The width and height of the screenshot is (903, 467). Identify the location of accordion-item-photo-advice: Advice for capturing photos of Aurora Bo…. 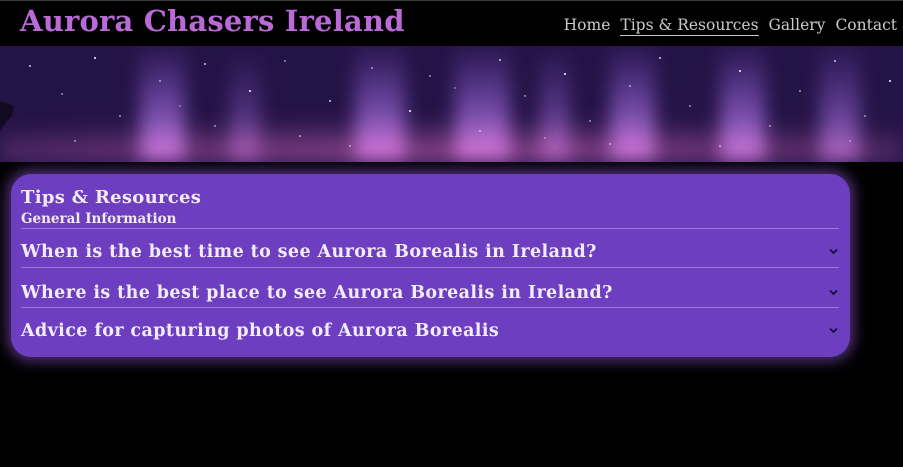
(430, 332).